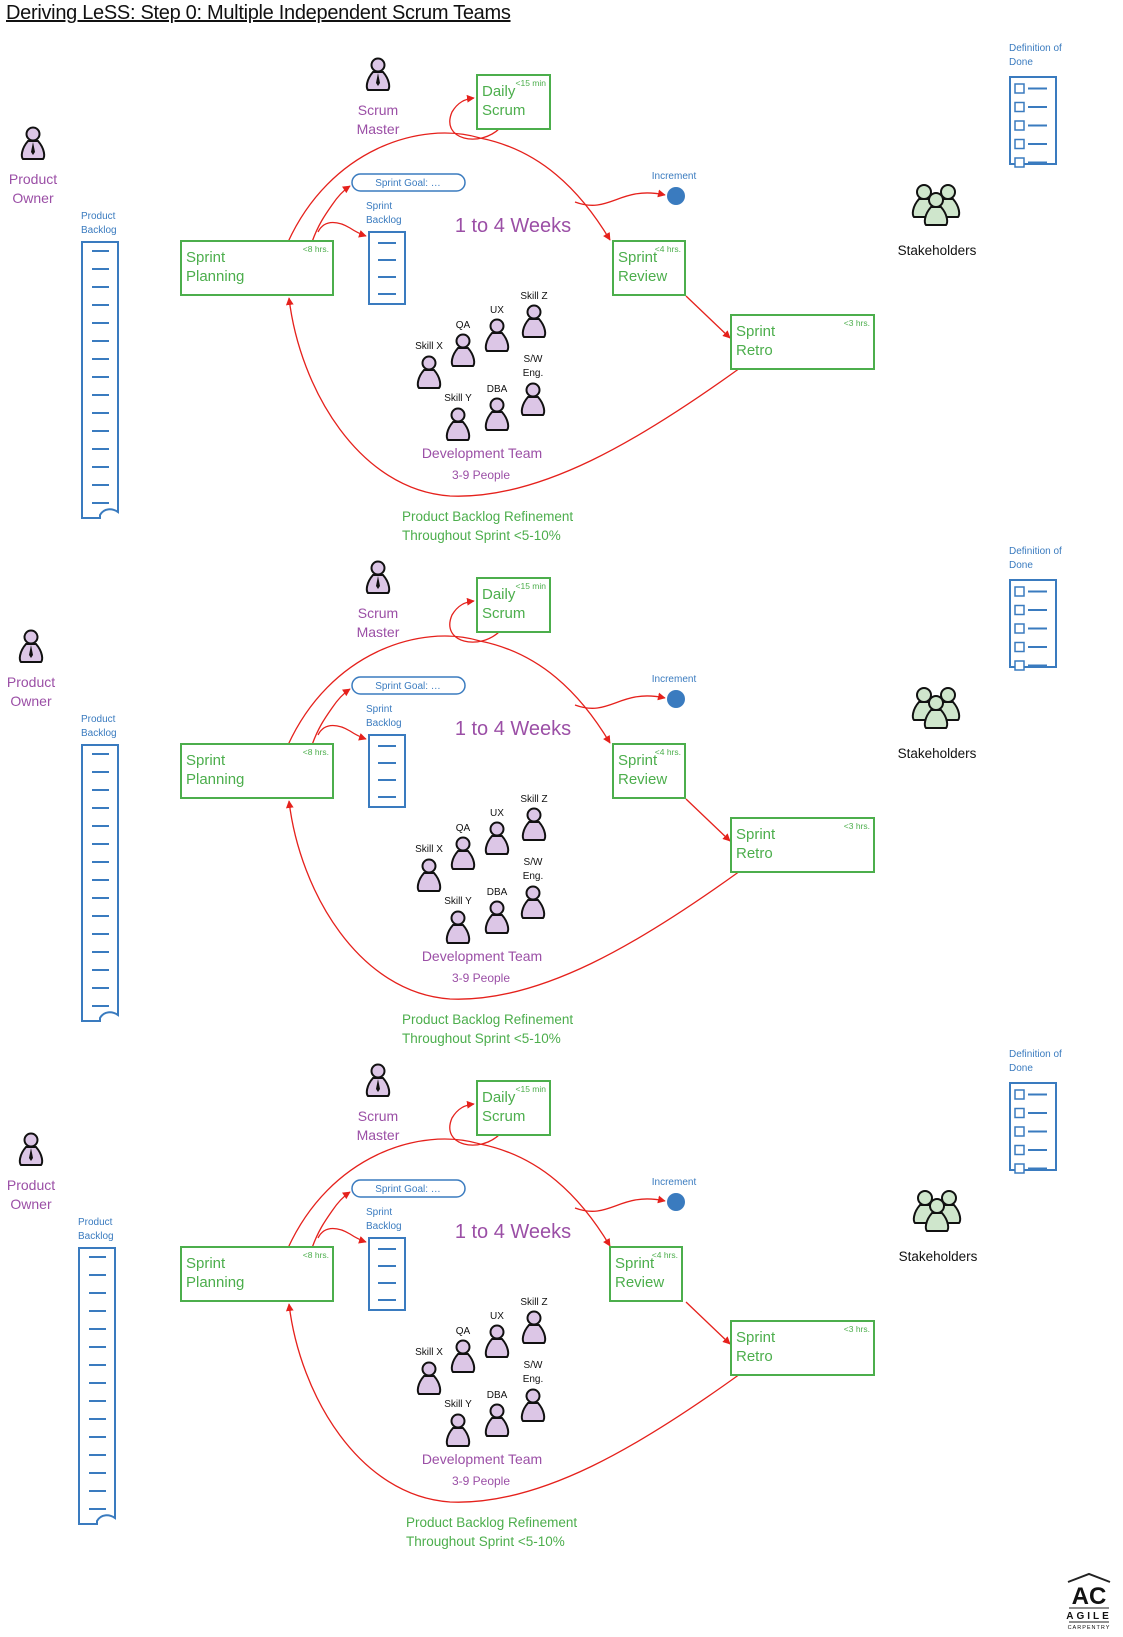  What do you see at coordinates (99, 223) in the screenshot?
I see `product-backlog-label: Product Backlog` at bounding box center [99, 223].